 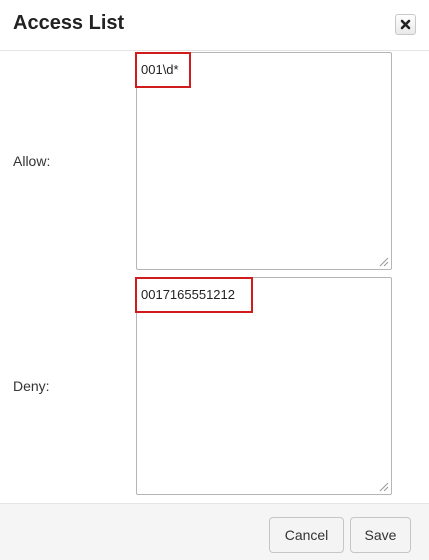 I want to click on close-x-icon, so click(x=405, y=24).